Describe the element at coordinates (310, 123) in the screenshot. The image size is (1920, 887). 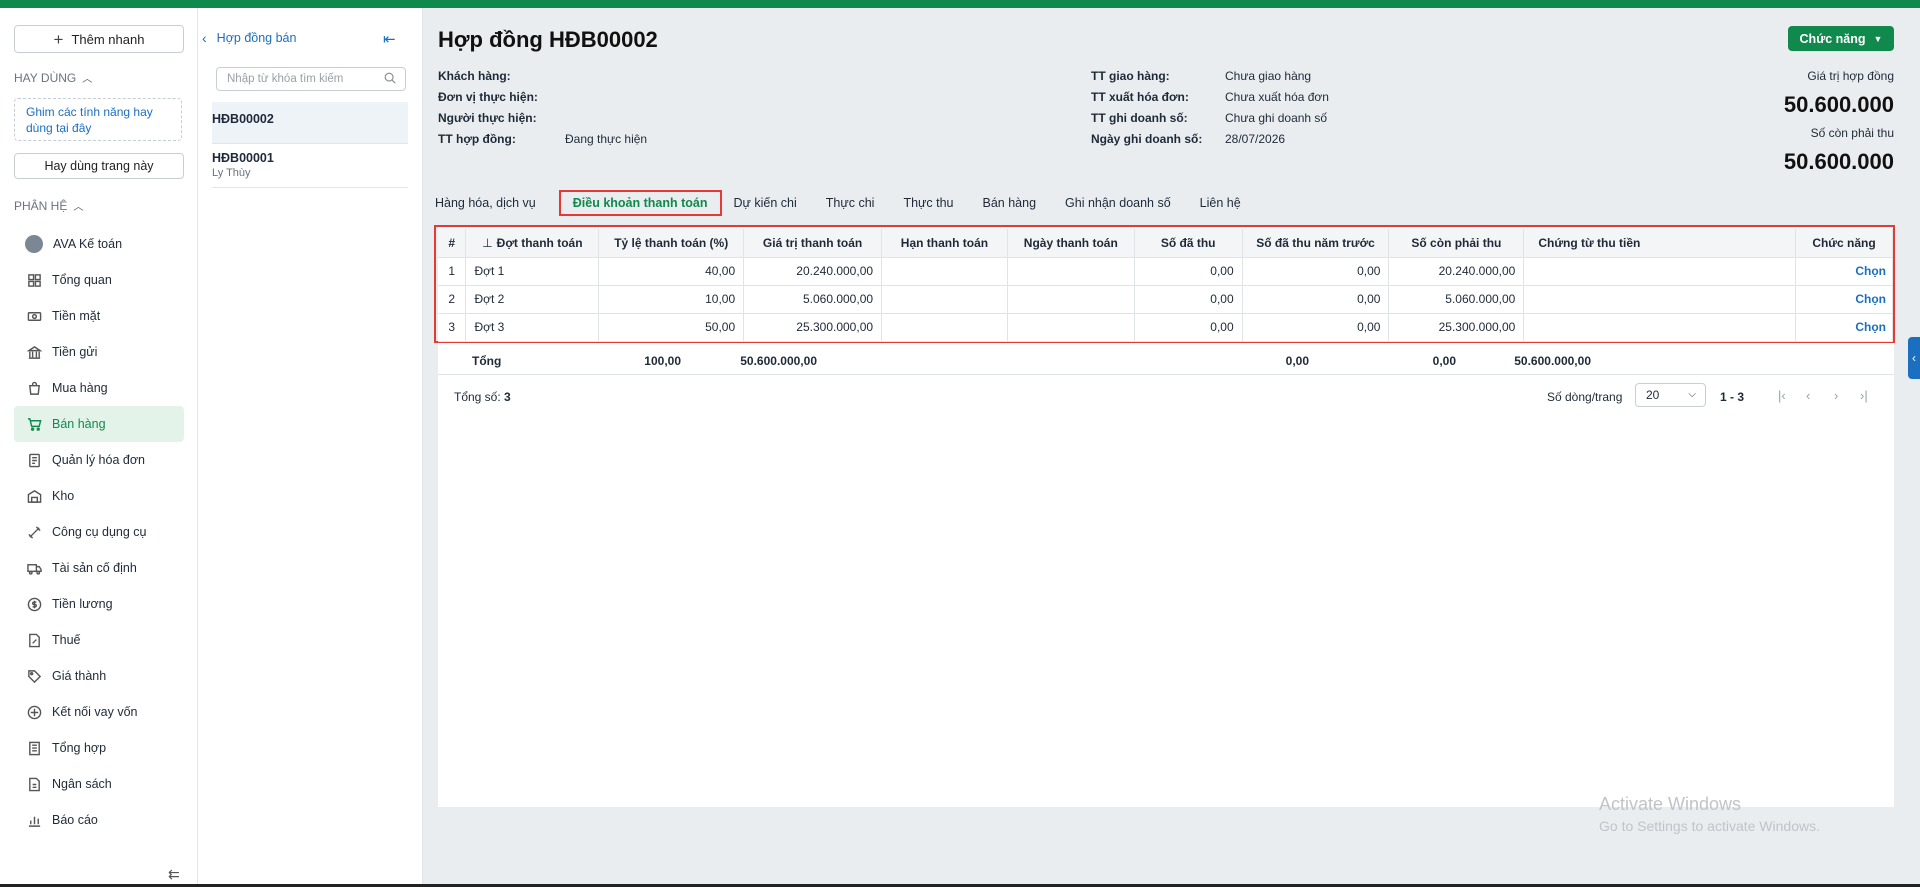
I see `list-item: HĐB00002` at that location.